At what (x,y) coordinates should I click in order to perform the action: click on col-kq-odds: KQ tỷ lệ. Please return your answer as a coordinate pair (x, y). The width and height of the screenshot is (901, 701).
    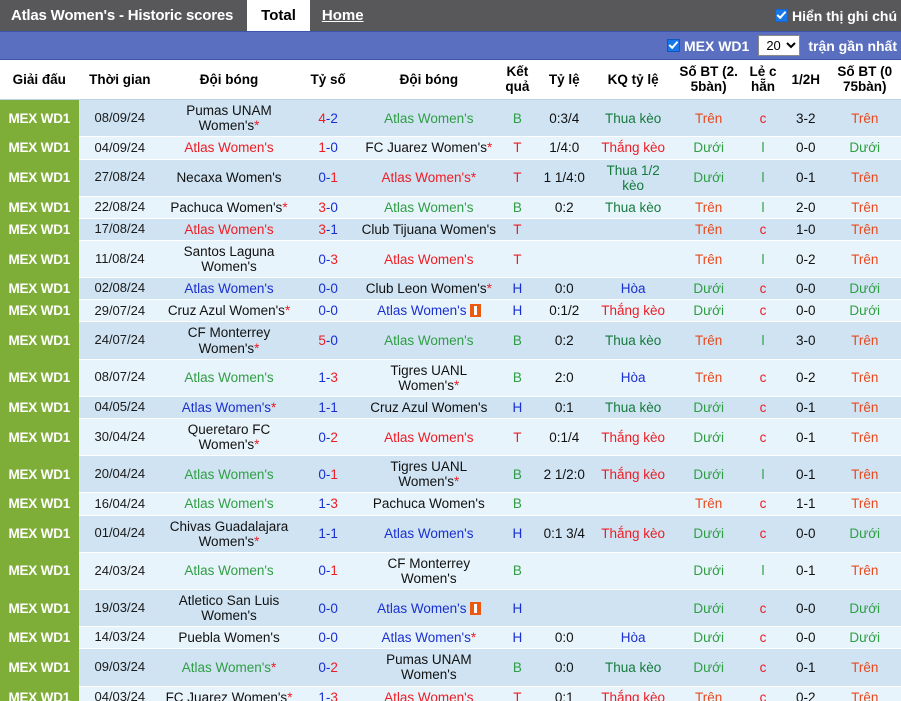
    Looking at the image, I should click on (633, 80).